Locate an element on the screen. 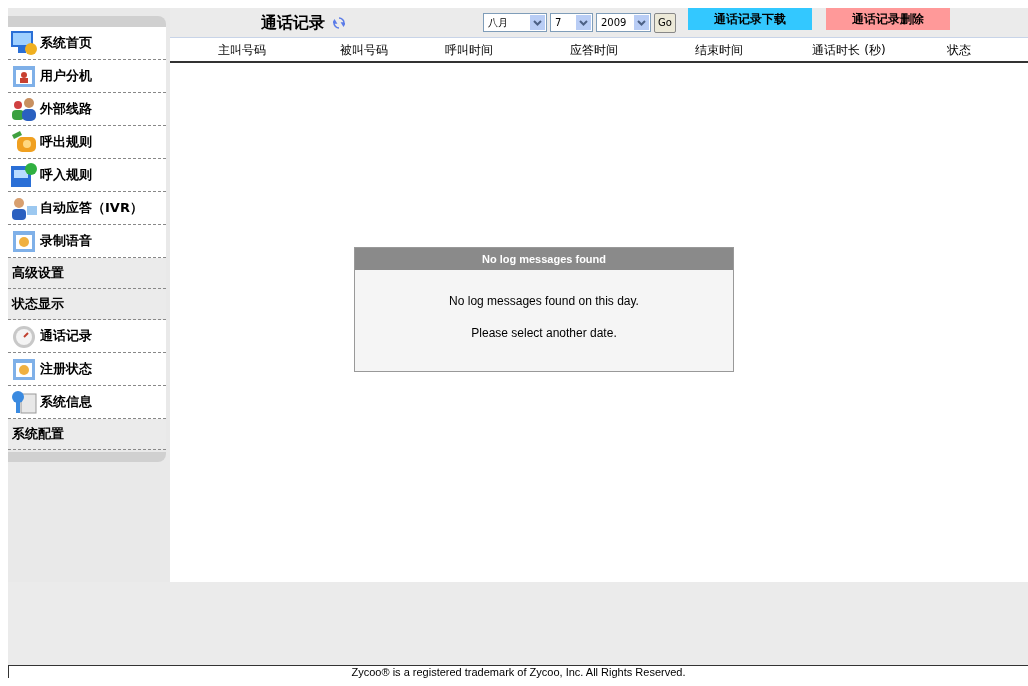 The height and width of the screenshot is (686, 1028). month-select: 八月 is located at coordinates (515, 22).